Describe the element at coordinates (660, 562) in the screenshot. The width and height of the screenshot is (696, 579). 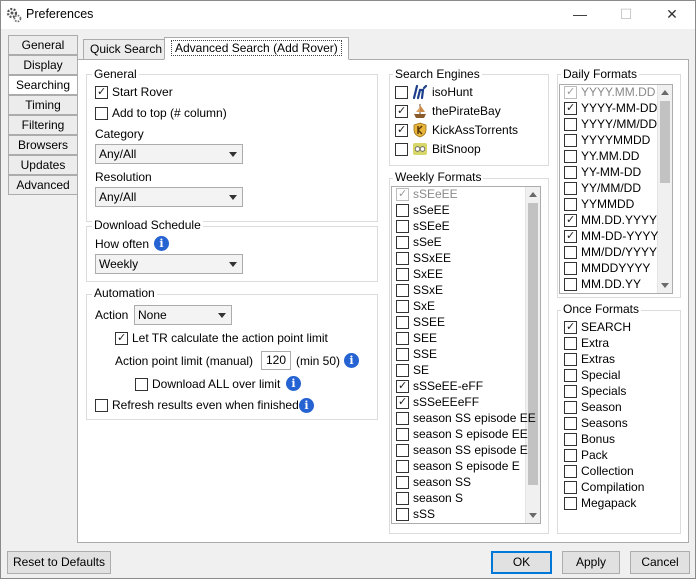
I see `cancel-button: Cancel` at that location.